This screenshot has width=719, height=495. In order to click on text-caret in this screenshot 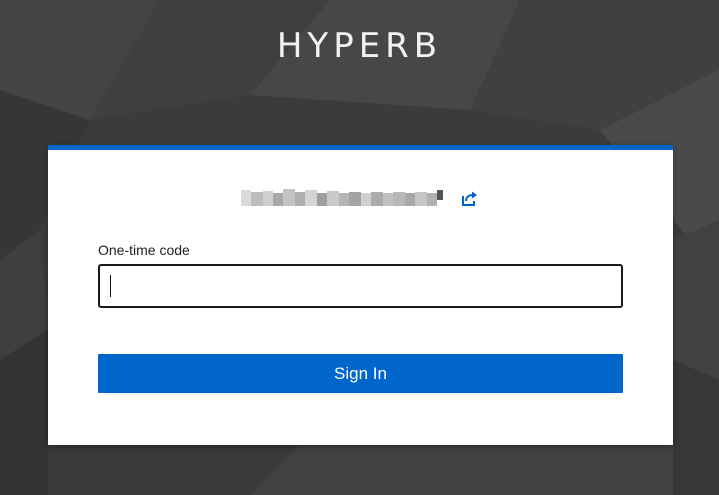, I will do `click(110, 286)`.